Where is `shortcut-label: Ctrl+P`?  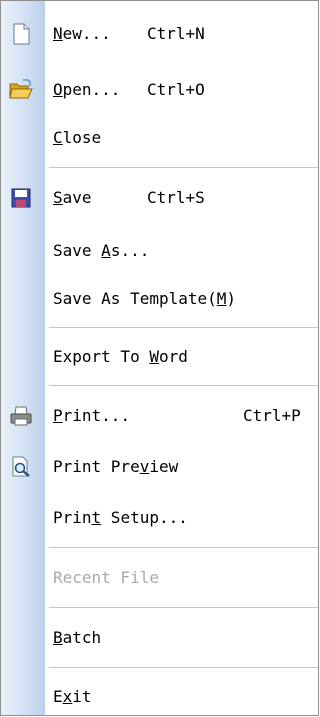 shortcut-label: Ctrl+P is located at coordinates (272, 415).